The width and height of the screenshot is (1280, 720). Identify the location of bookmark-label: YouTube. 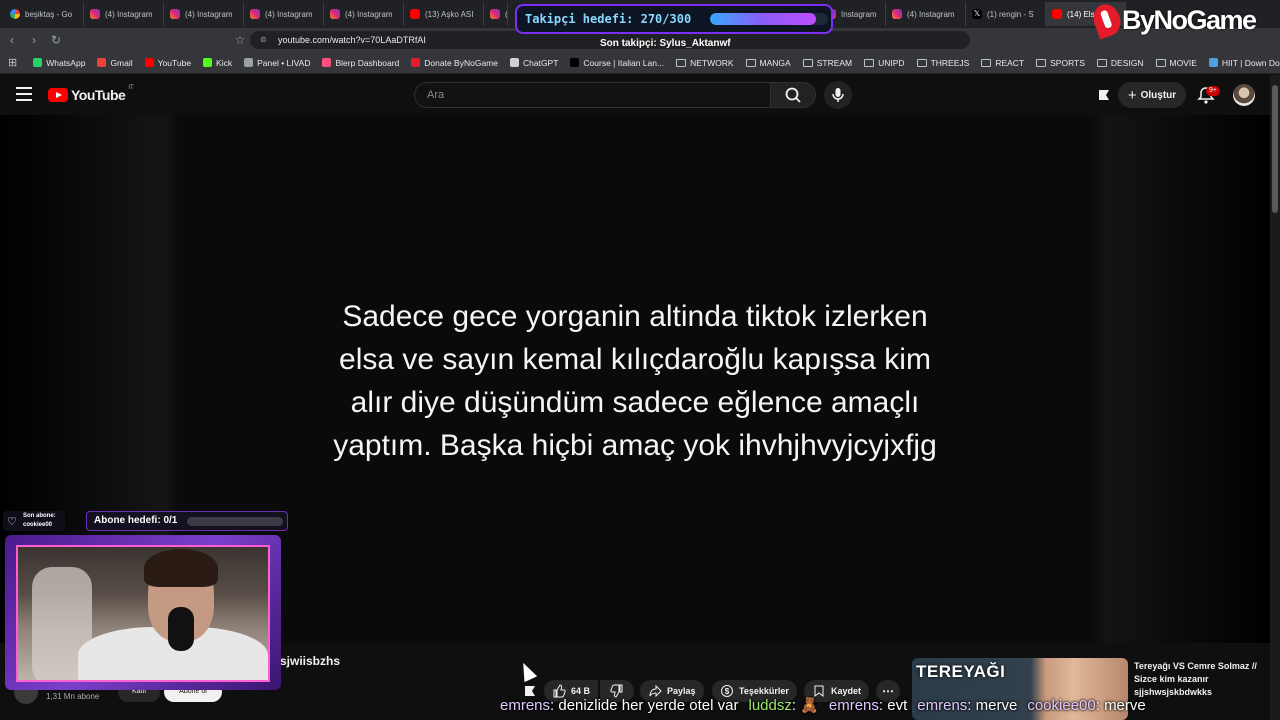
(174, 62).